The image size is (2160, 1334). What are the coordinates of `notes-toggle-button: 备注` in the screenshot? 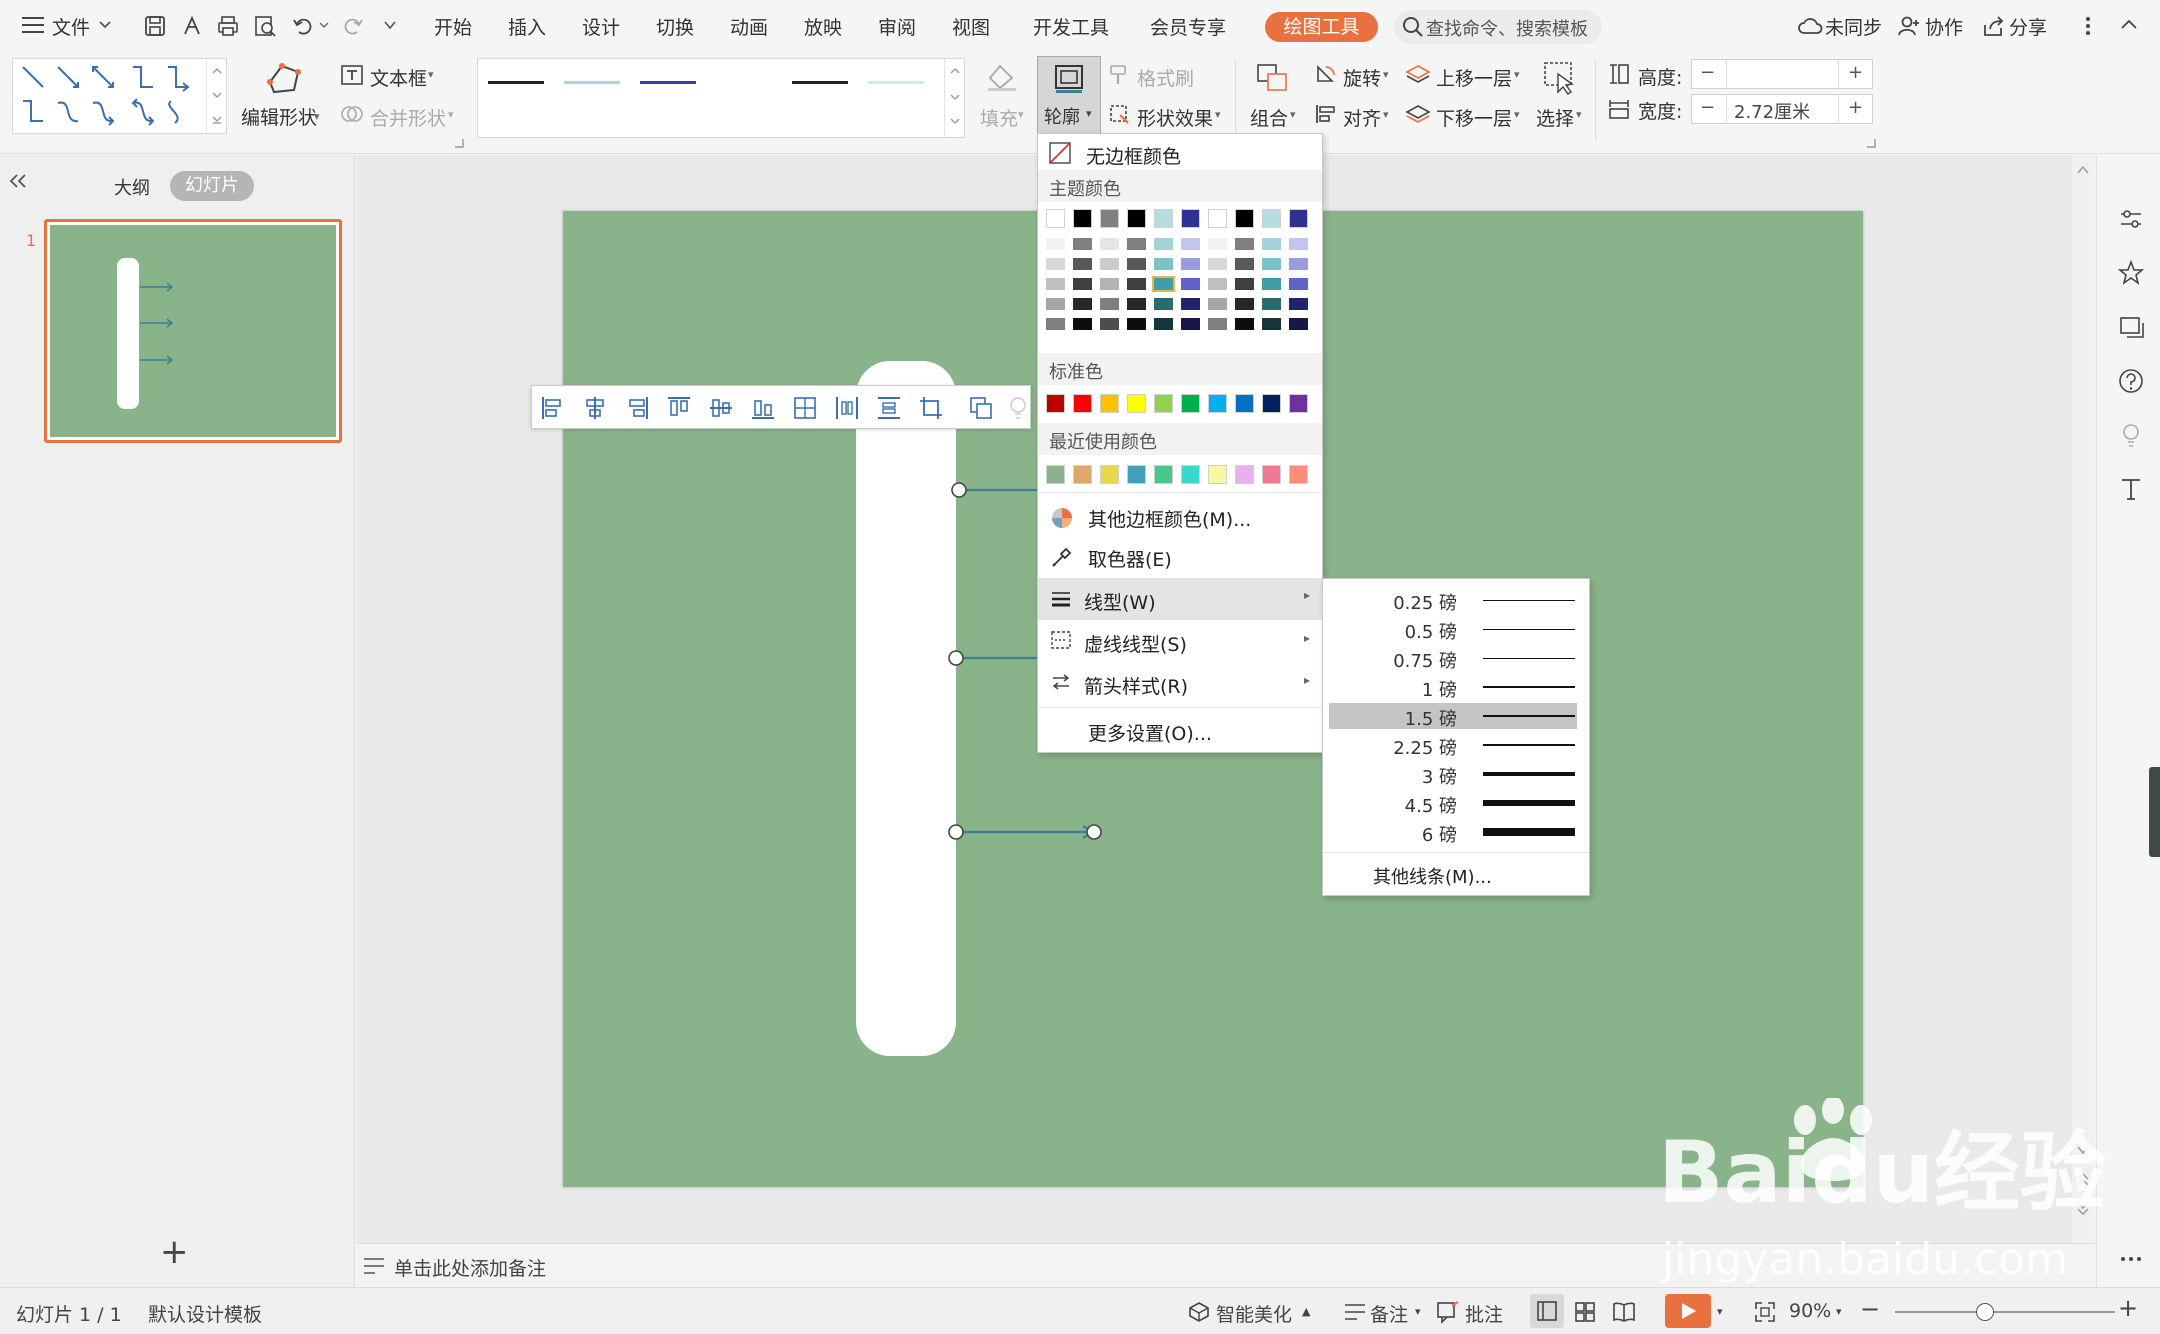 It's located at (1389, 1313).